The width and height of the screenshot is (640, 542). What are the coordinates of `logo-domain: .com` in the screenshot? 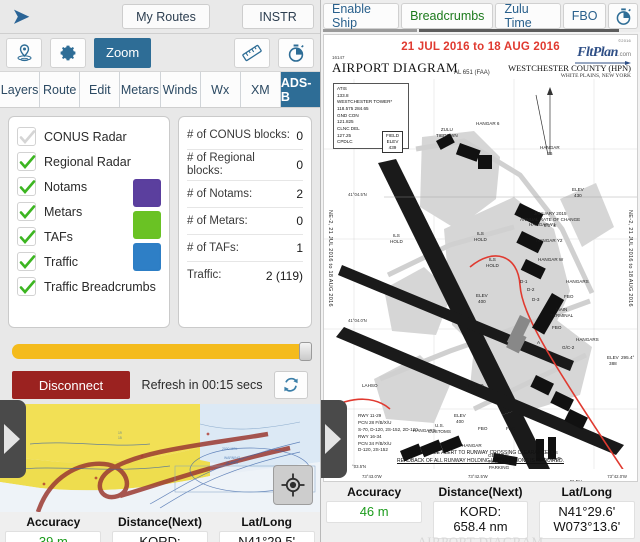 It's located at (624, 55).